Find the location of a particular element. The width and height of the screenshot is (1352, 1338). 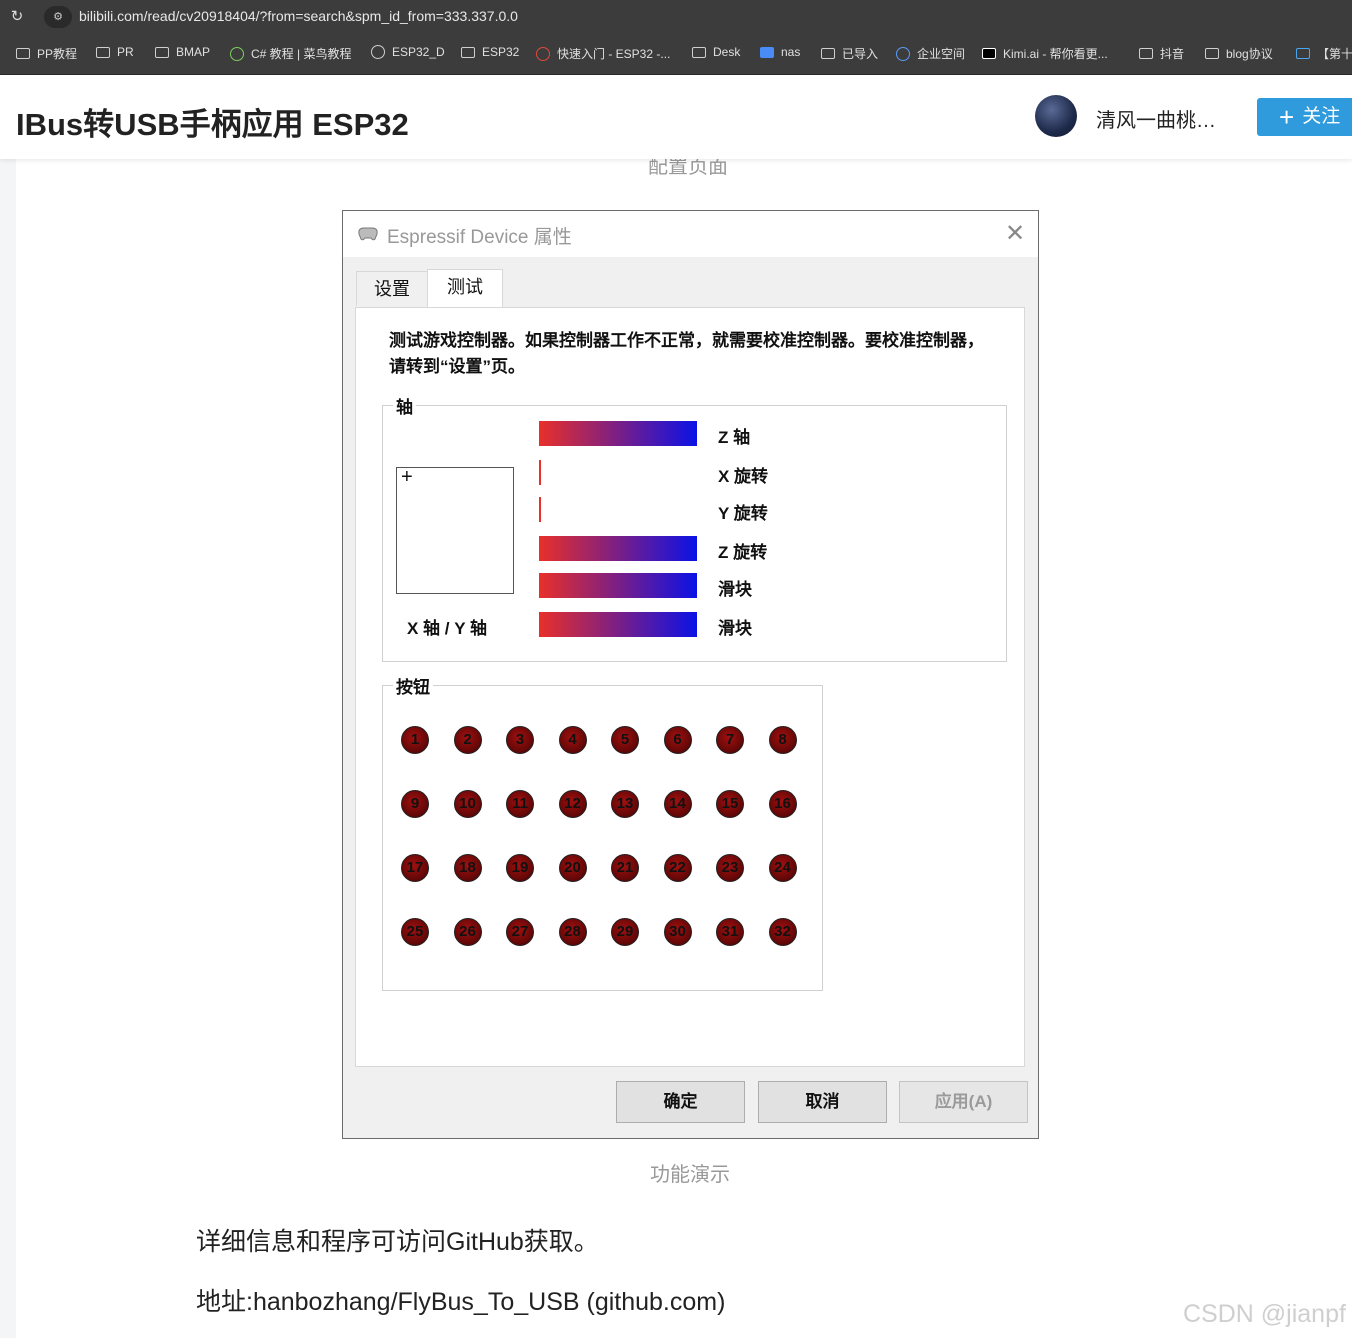

reload-icon: ↻ is located at coordinates (17, 17).